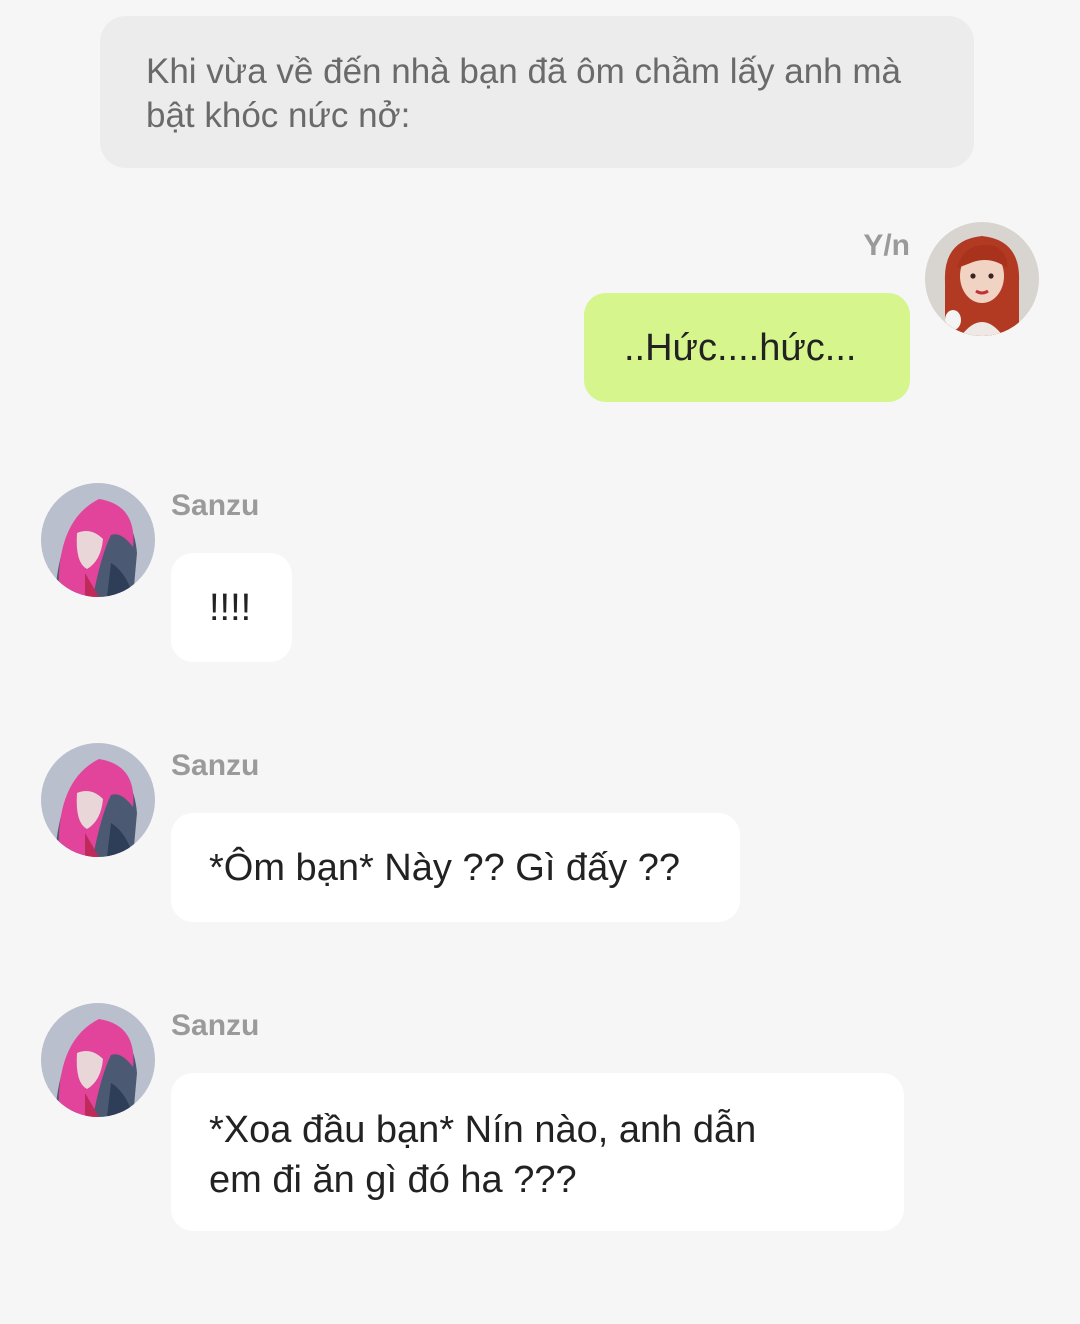  Describe the element at coordinates (982, 279) in the screenshot. I see `red-haired-girl-avatar` at that location.